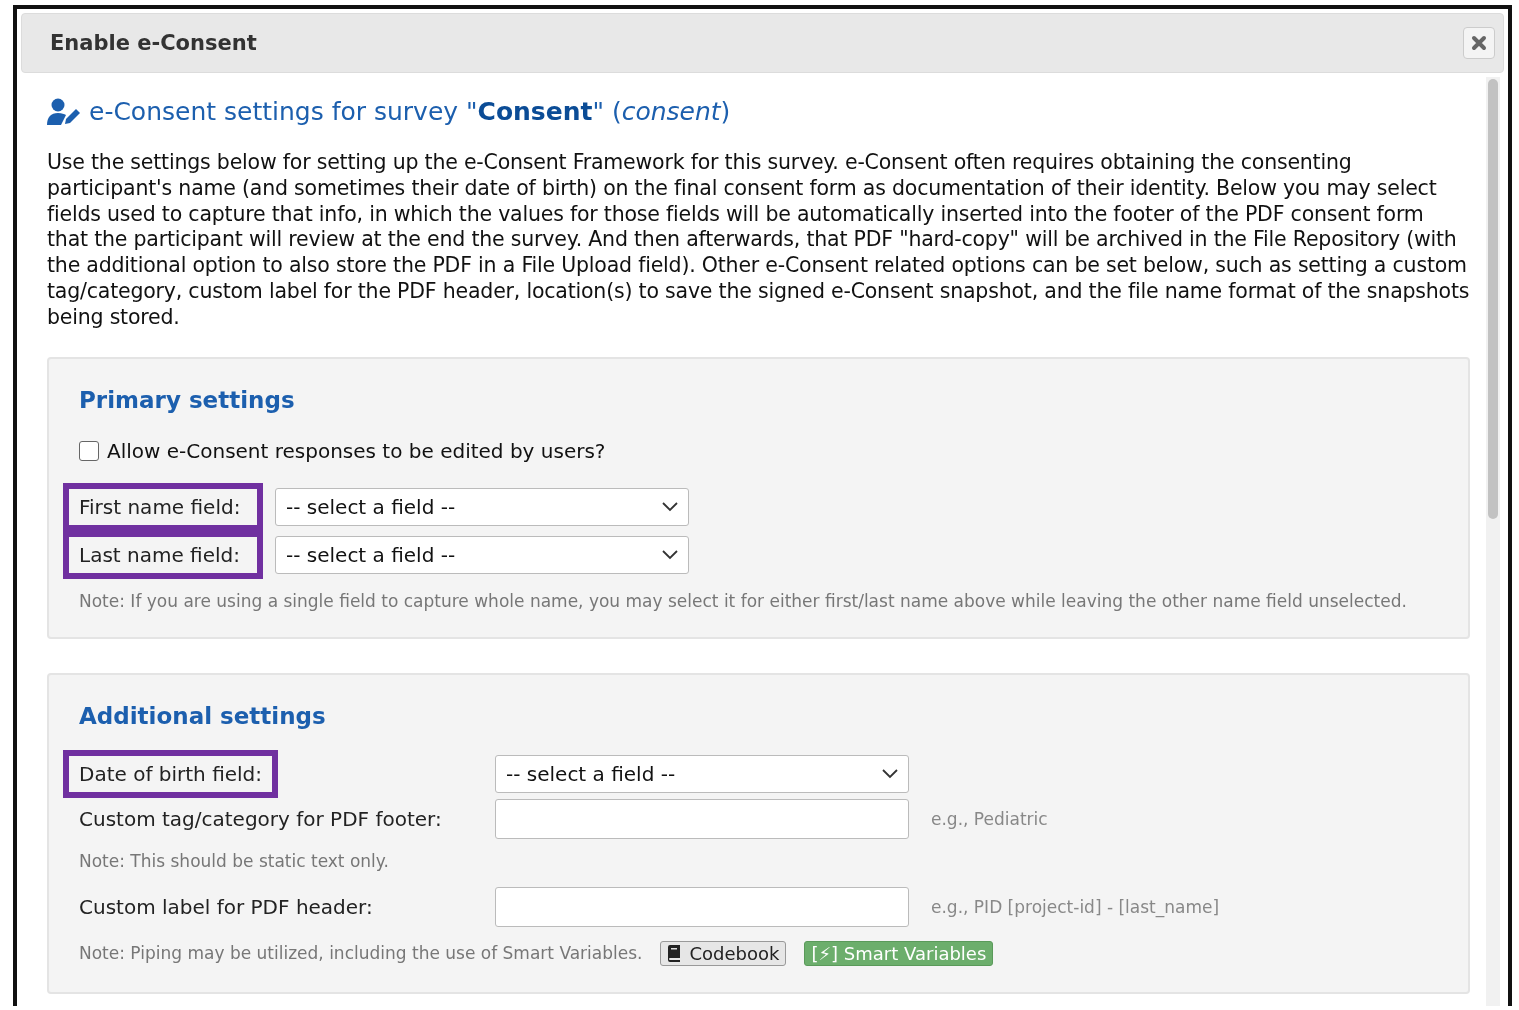 The width and height of the screenshot is (1519, 1010). I want to click on field-label: Last name field:, so click(163, 554).